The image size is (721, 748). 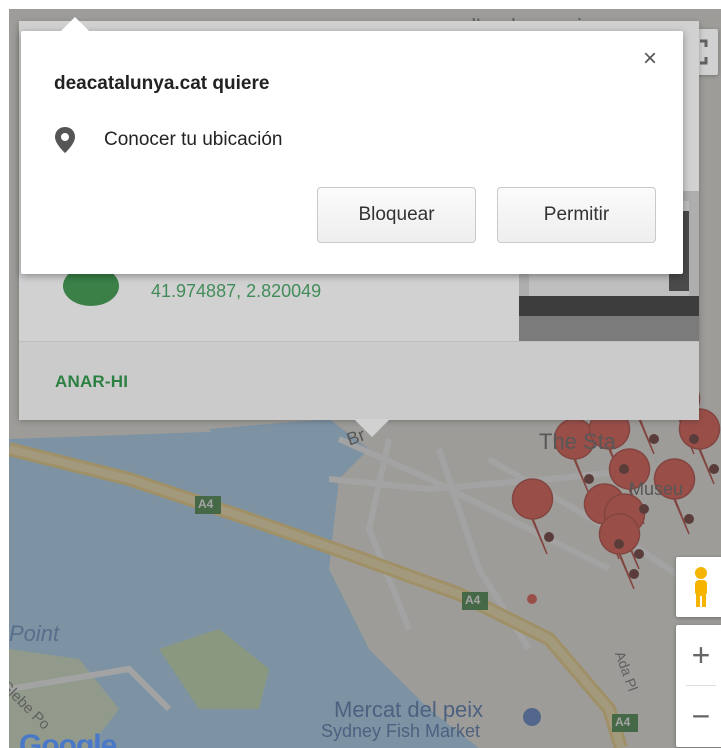 I want to click on zoom-out-button: −, so click(x=698, y=716).